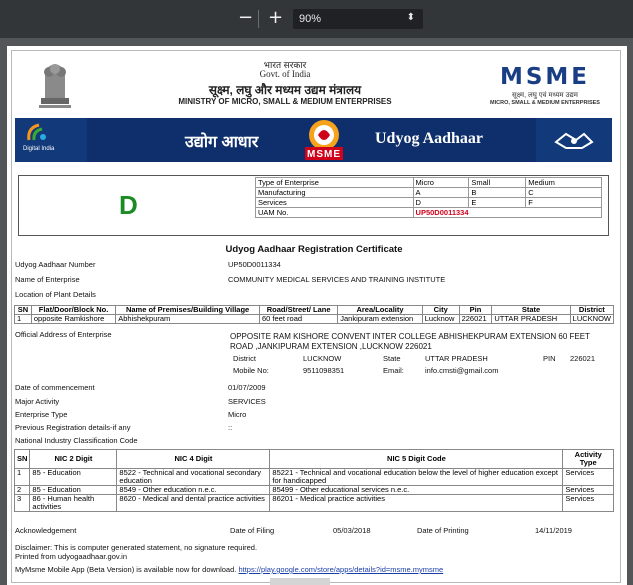 The height and width of the screenshot is (585, 633). I want to click on national-emblem-icon, so click(55, 86).